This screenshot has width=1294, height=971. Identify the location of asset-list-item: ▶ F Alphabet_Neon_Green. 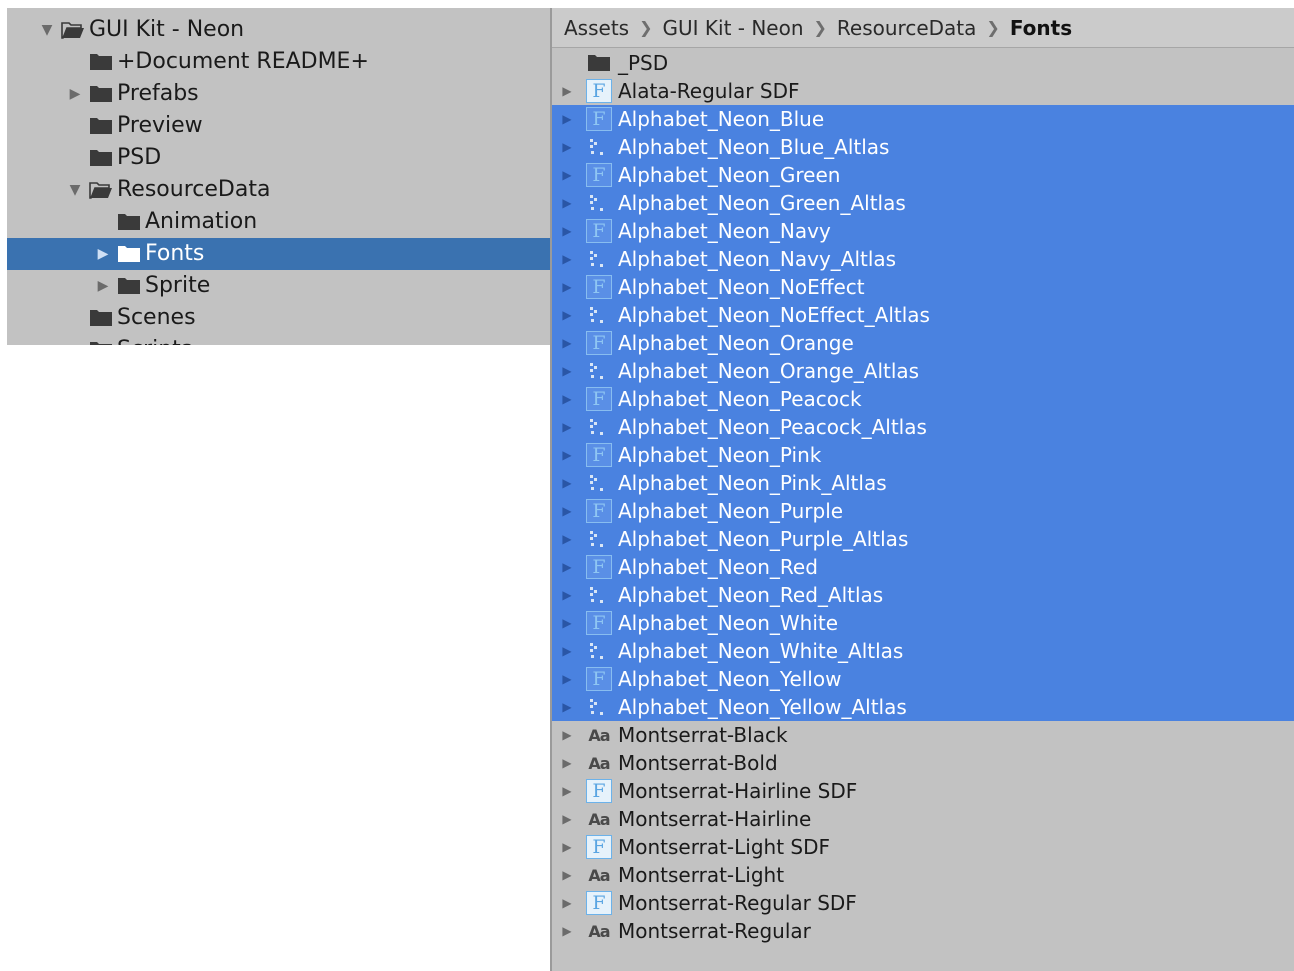
(923, 175).